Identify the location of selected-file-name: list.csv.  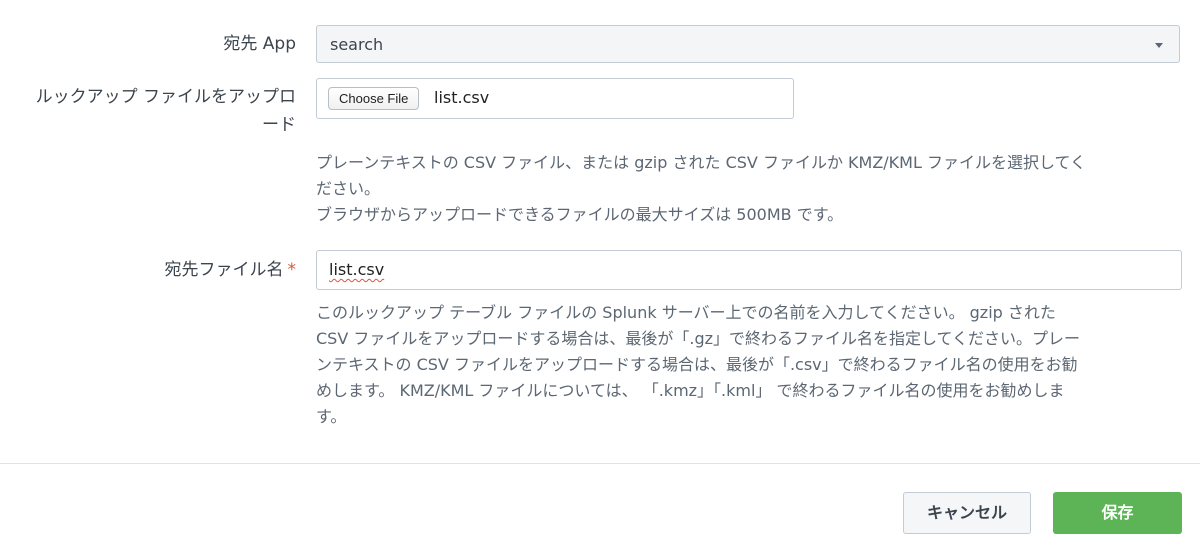
(462, 97).